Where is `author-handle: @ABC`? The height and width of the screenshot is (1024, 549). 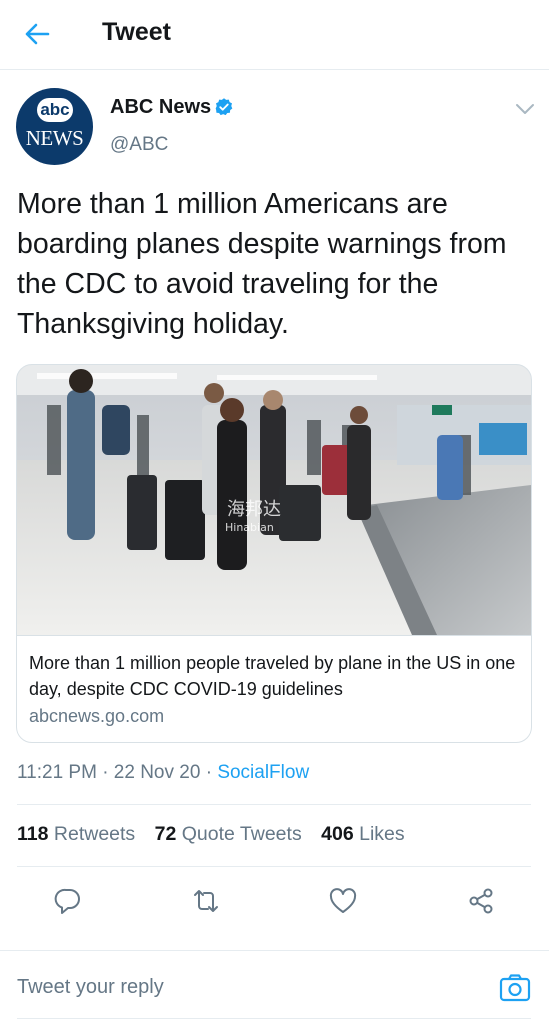
author-handle: @ABC is located at coordinates (139, 145).